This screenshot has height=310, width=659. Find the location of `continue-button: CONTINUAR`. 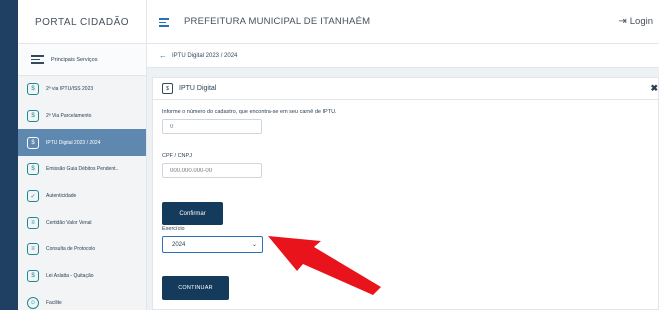

continue-button: CONTINUAR is located at coordinates (195, 288).